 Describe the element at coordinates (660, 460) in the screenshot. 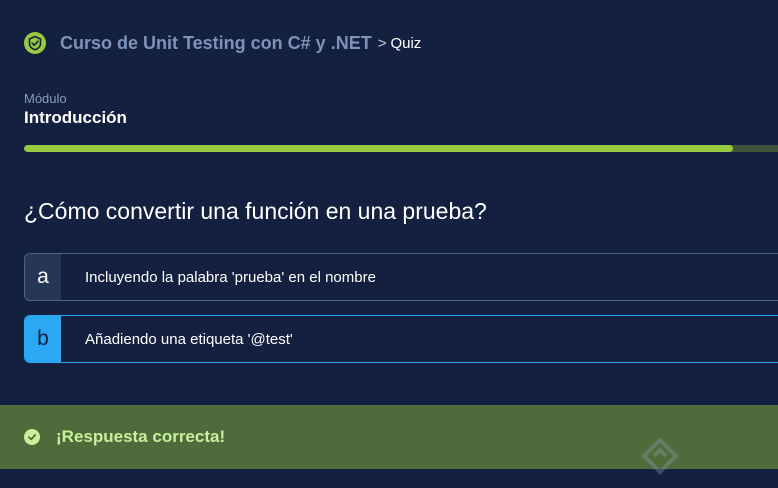

I see `watermark-logo` at that location.